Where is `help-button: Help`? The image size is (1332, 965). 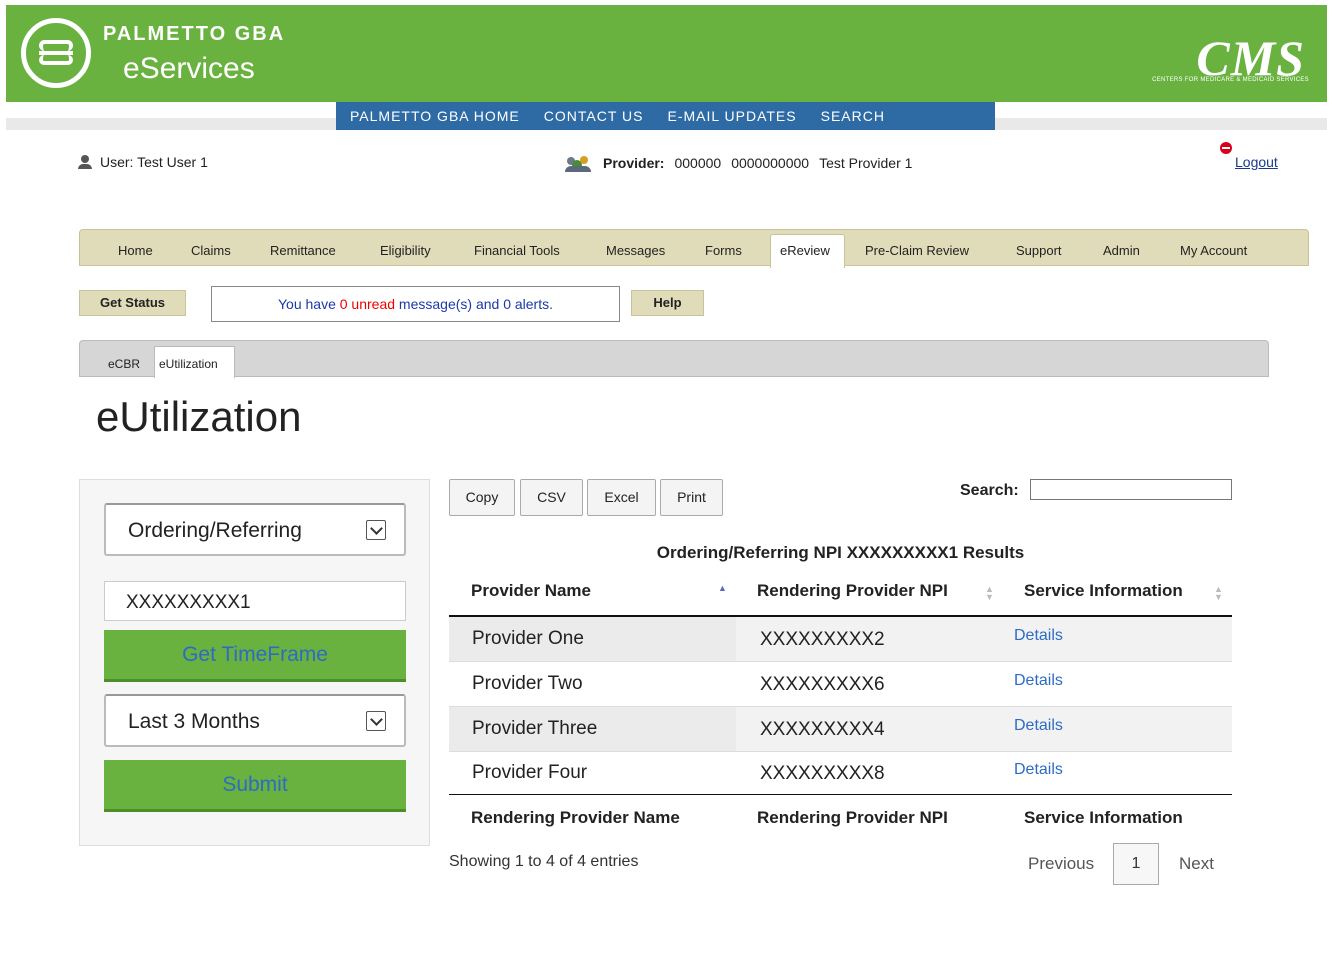
help-button: Help is located at coordinates (667, 303).